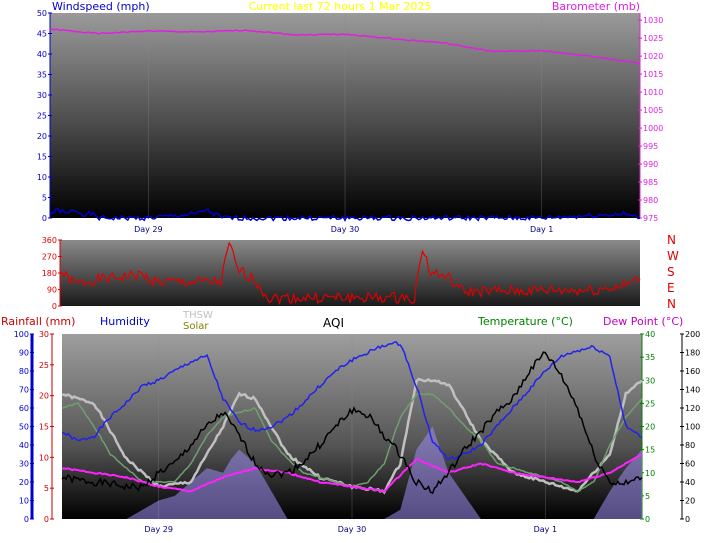 Image resolution: width=722 pixels, height=543 pixels. What do you see at coordinates (653, 74) in the screenshot?
I see `barometer-tick-label: 1015` at bounding box center [653, 74].